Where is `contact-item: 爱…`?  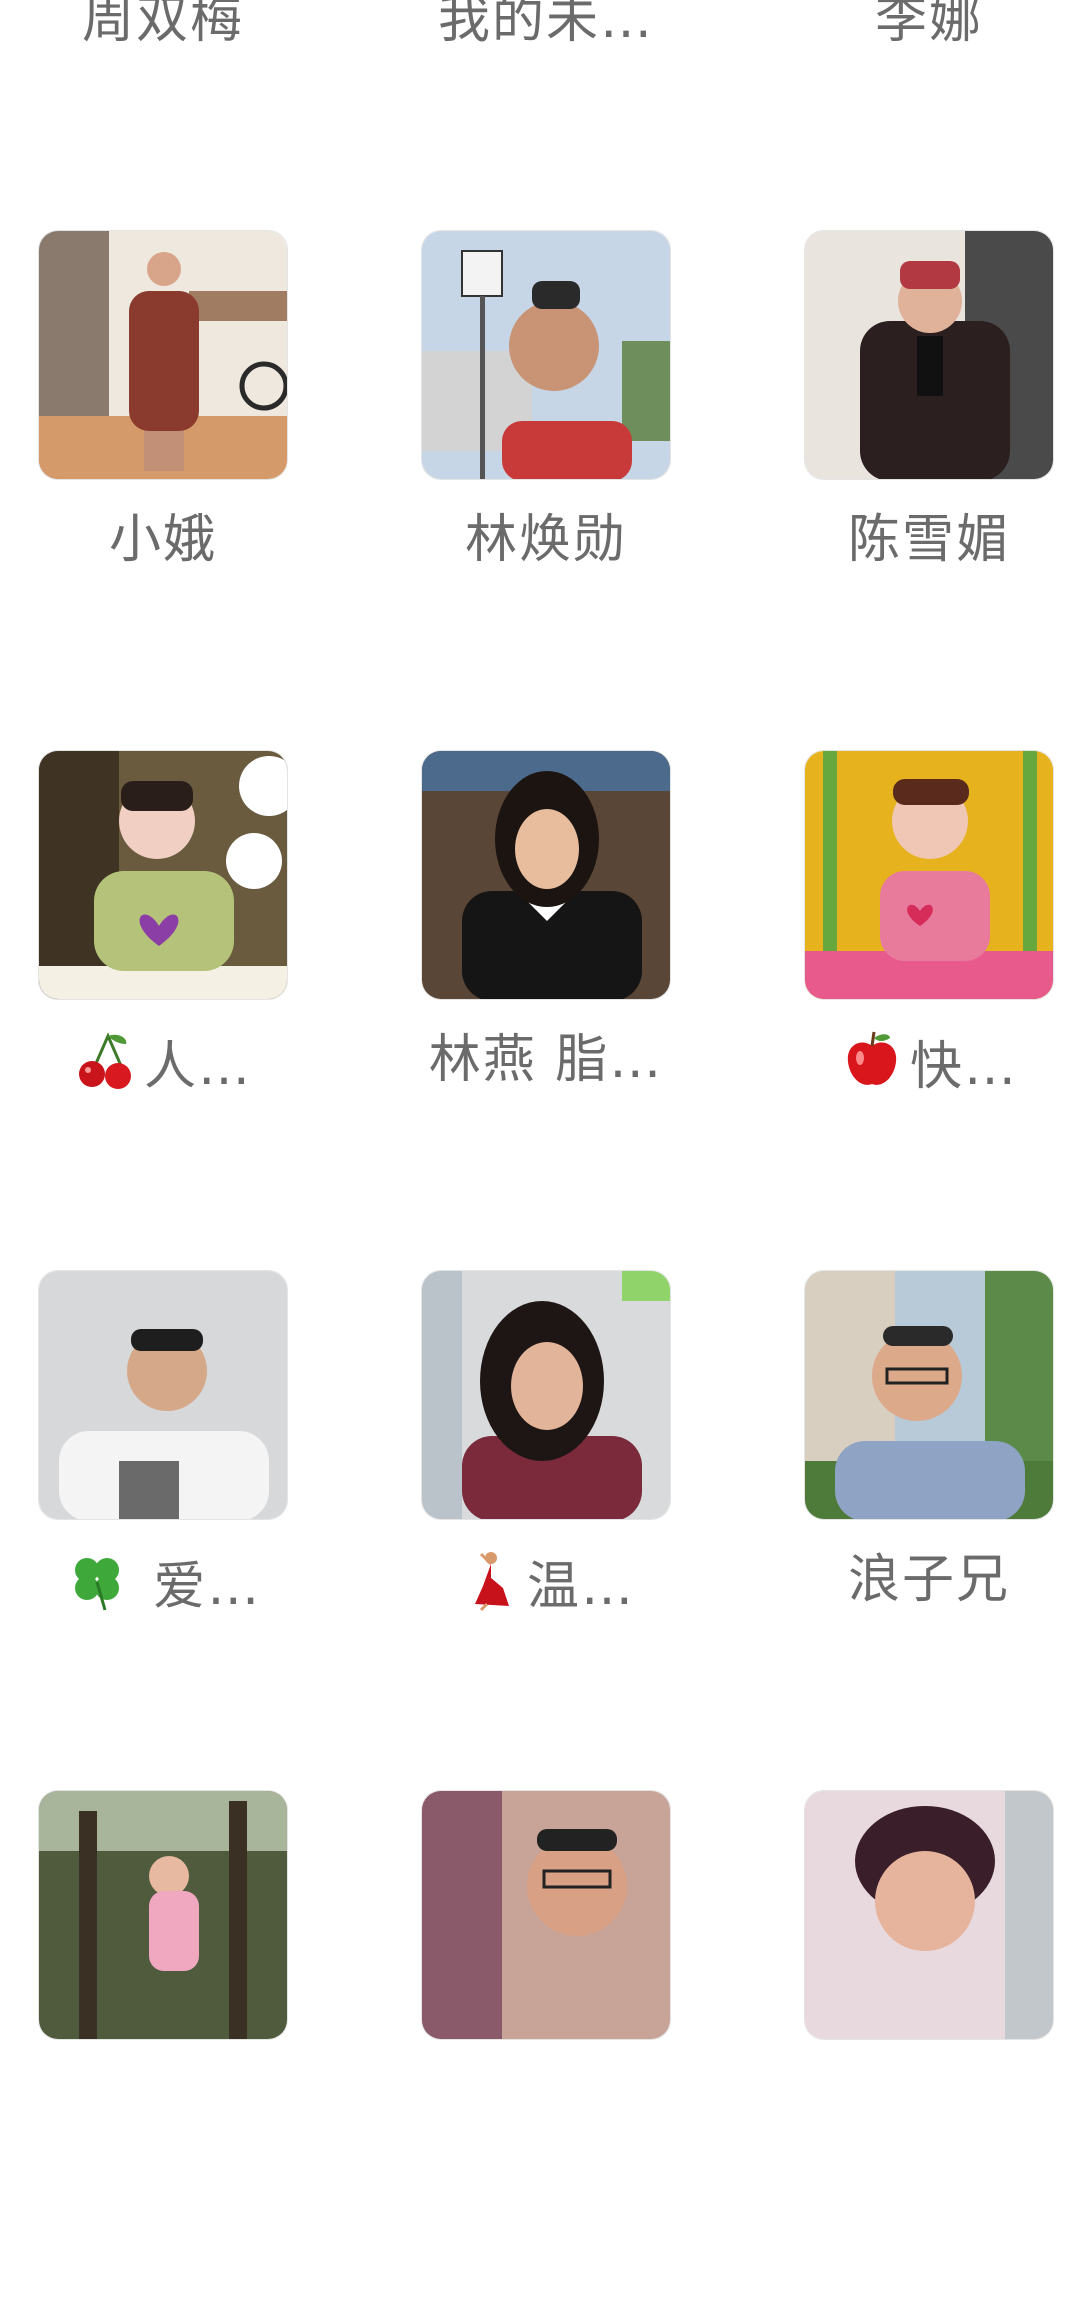
contact-item: 爱… is located at coordinates (163, 1485).